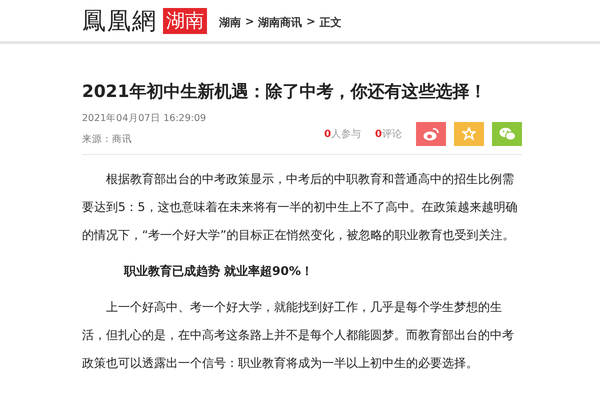 This screenshot has width=600, height=400. I want to click on stat-label: 0人参与, so click(343, 134).